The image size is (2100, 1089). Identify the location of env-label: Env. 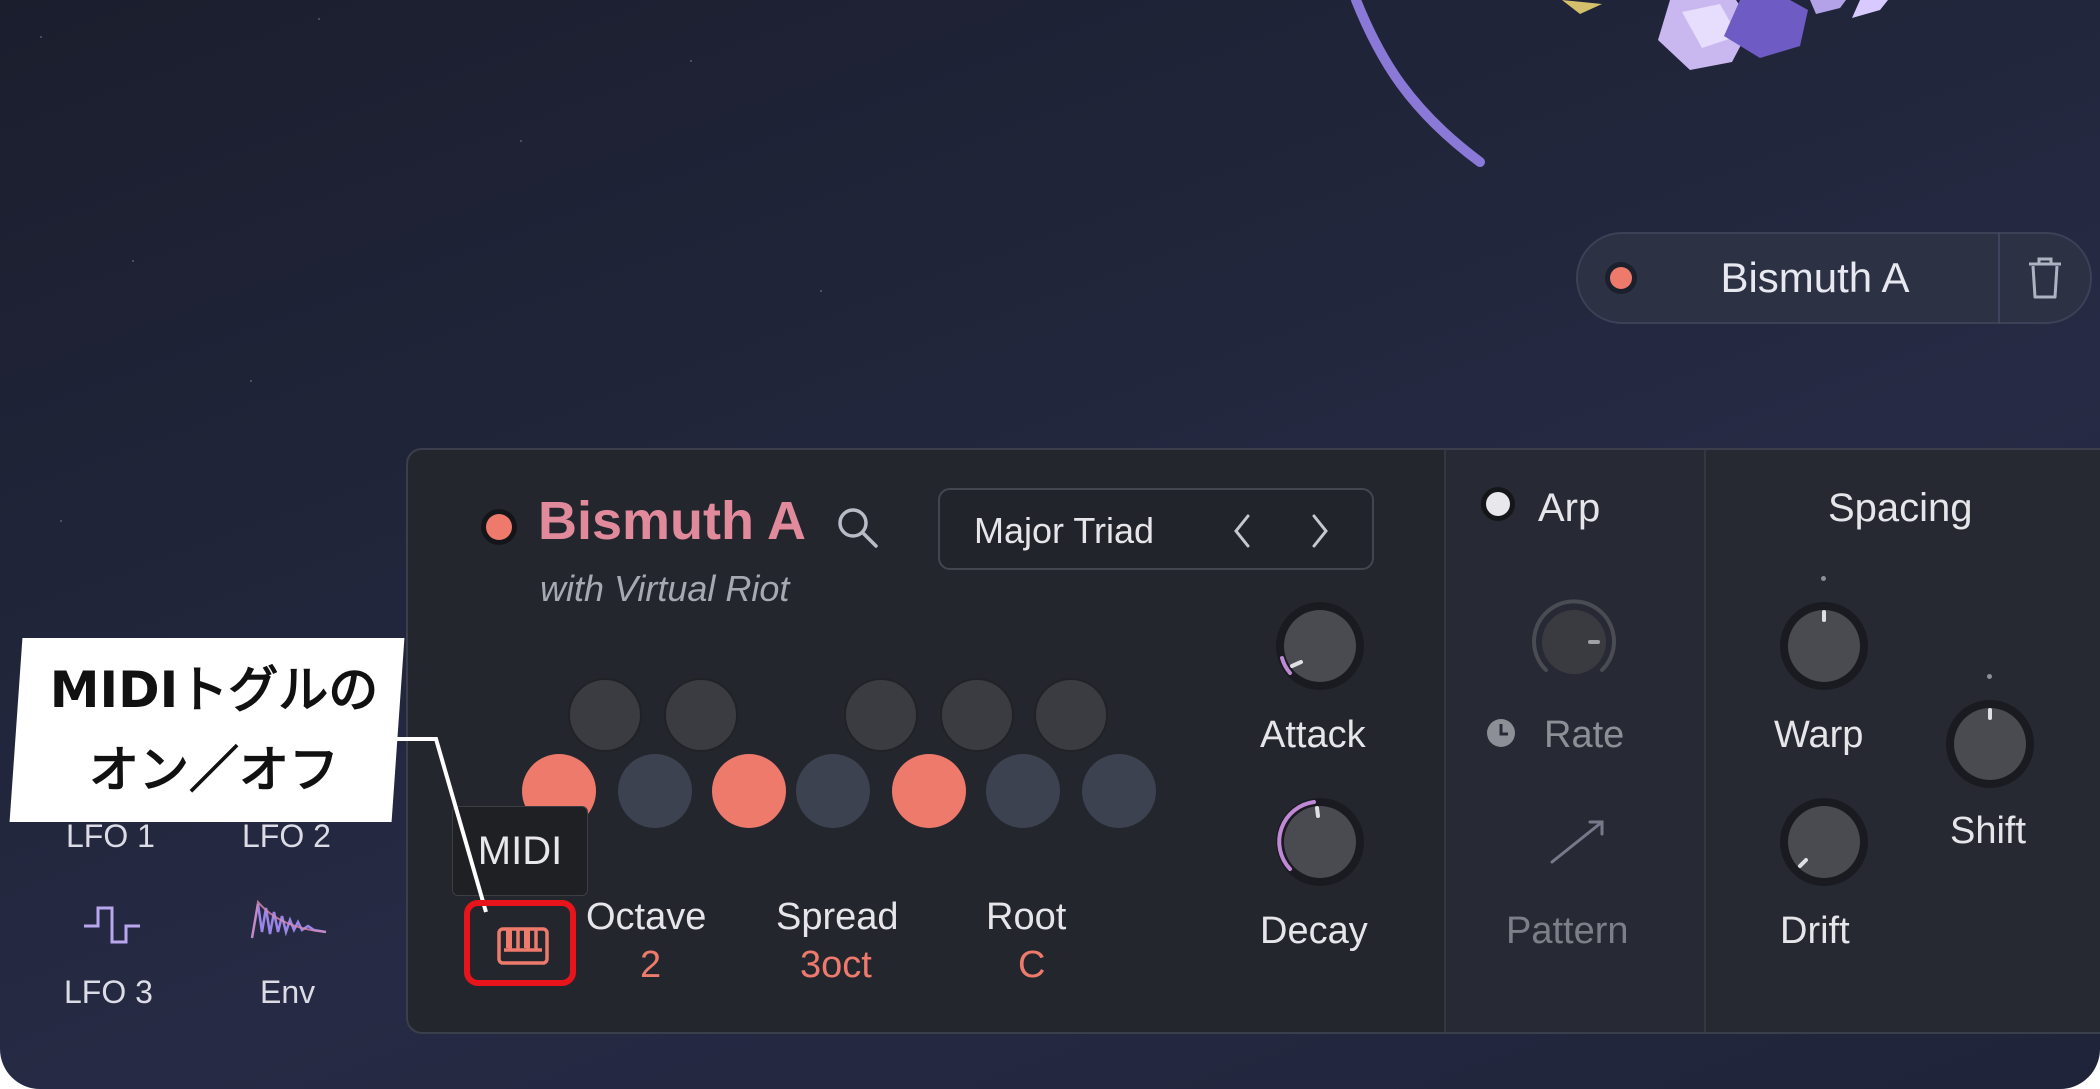
(287, 992).